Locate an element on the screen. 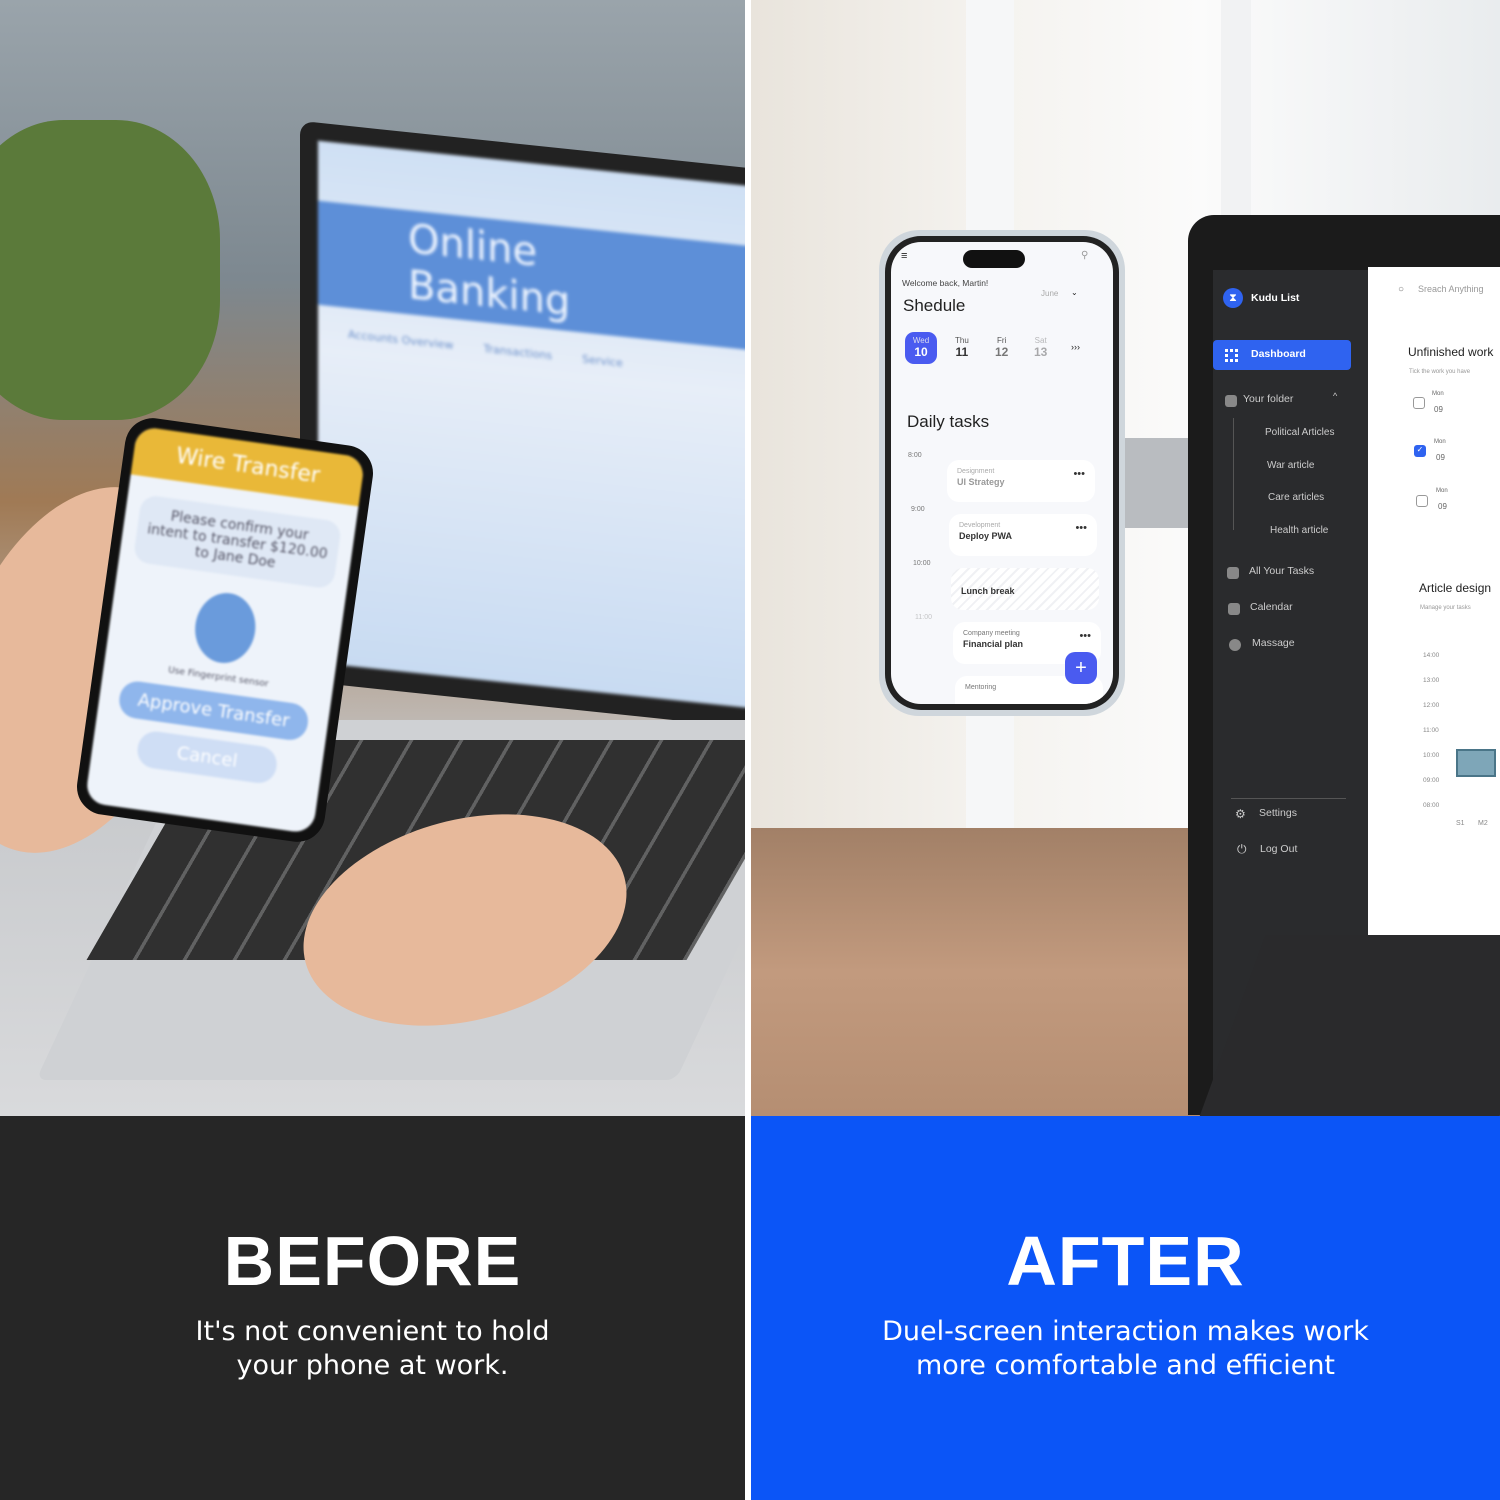 This screenshot has width=1500, height=1500. task-category: Development is located at coordinates (980, 525).